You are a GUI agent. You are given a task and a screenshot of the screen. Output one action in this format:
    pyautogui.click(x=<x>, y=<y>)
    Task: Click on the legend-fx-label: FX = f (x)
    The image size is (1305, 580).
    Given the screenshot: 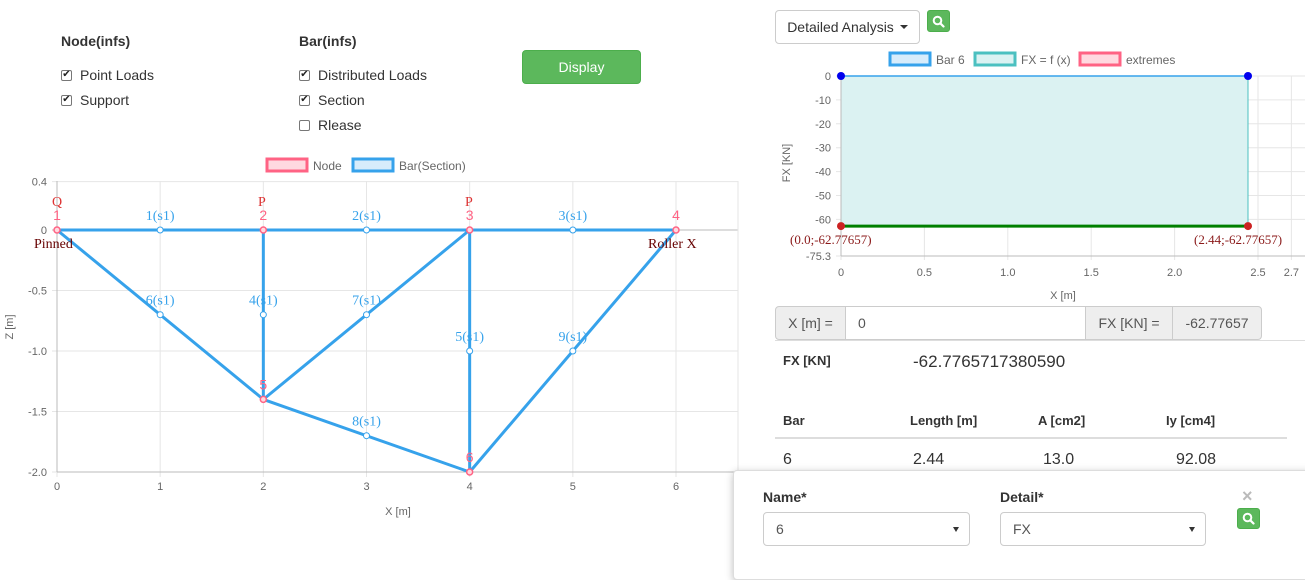 What is the action you would take?
    pyautogui.click(x=1046, y=60)
    